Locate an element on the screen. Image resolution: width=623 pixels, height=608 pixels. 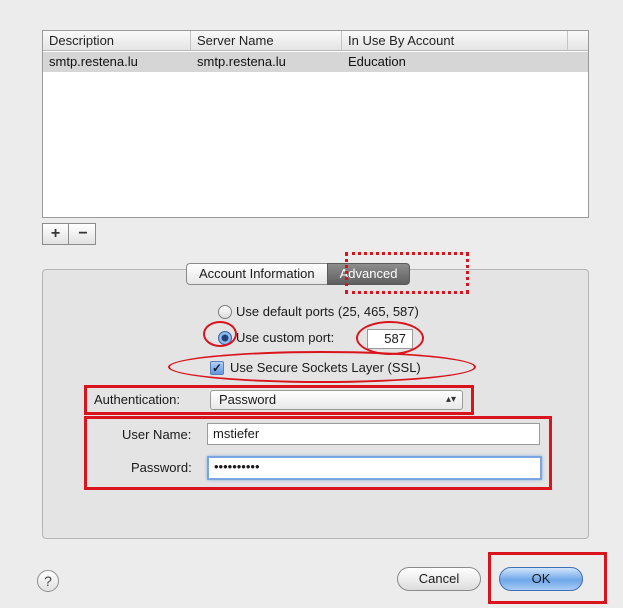
column-header-server-name: Server Name is located at coordinates (266, 41).